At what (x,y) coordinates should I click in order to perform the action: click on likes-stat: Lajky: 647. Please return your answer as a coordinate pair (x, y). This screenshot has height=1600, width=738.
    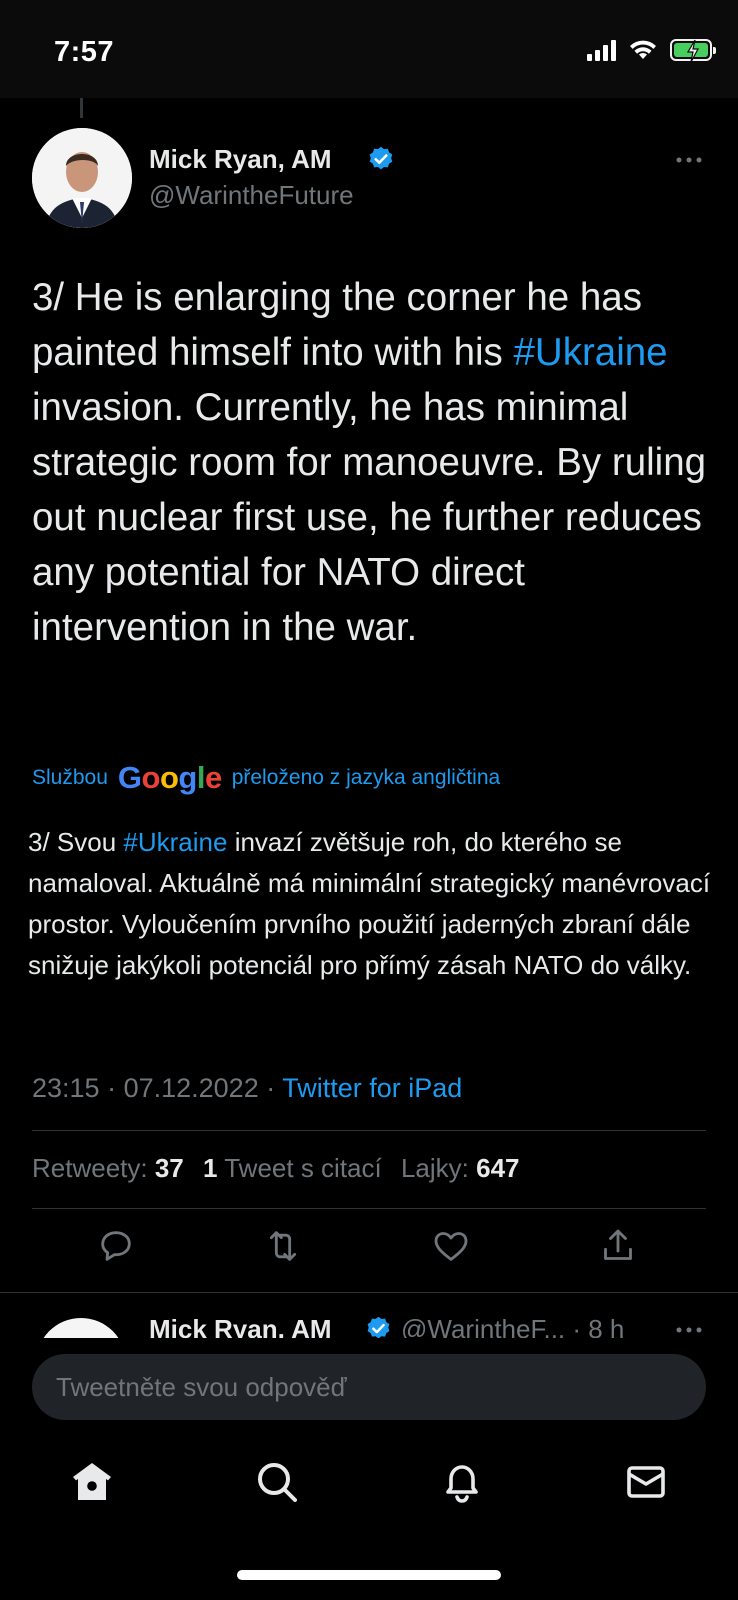
    Looking at the image, I should click on (460, 1168).